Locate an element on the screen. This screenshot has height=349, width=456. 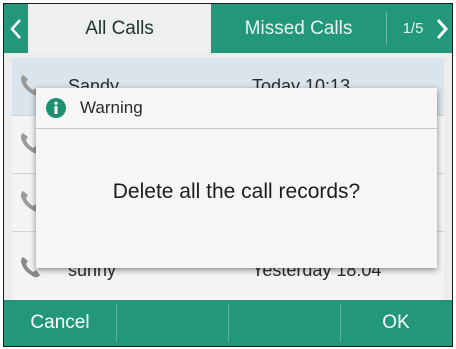
cancel-button: Cancel is located at coordinates (60, 323).